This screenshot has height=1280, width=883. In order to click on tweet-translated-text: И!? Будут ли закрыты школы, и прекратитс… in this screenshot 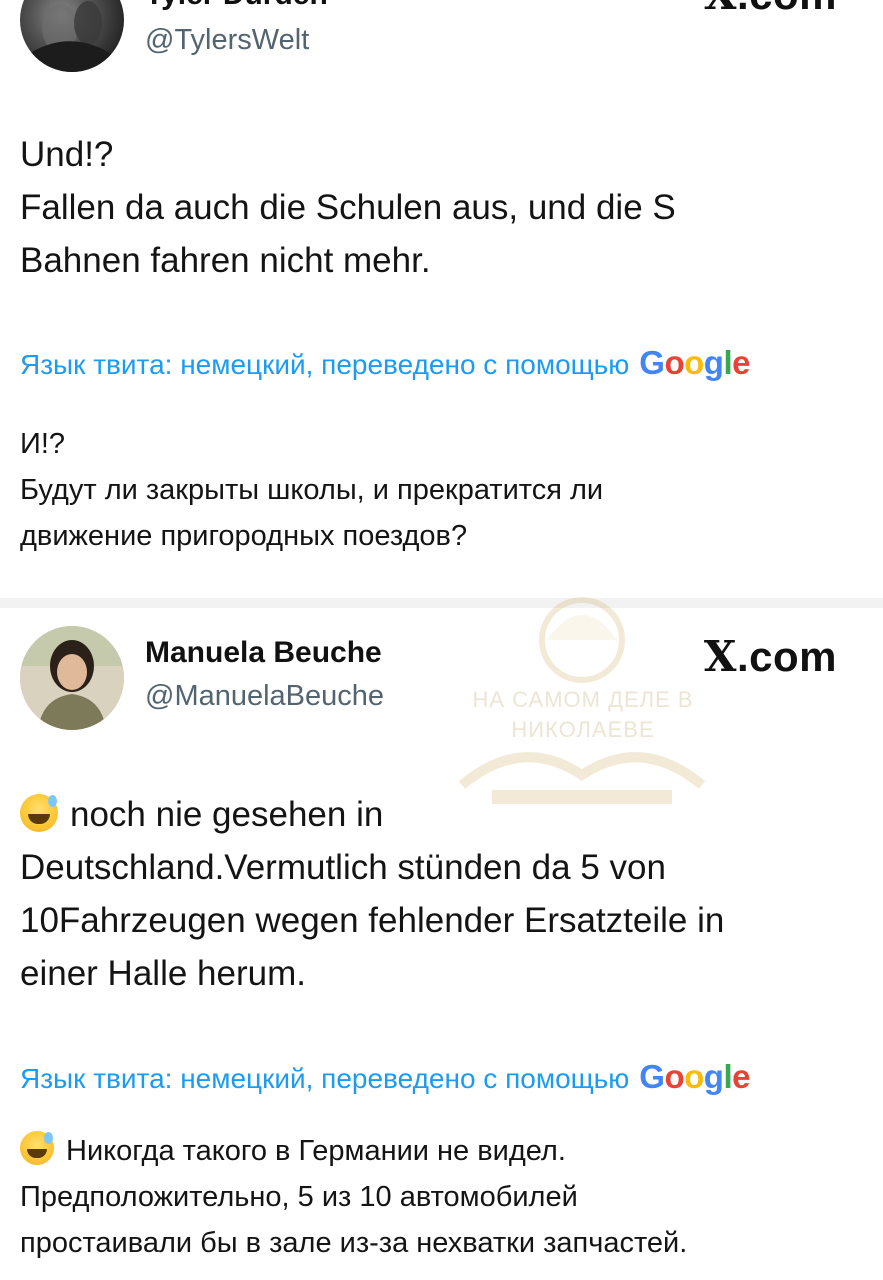, I will do `click(440, 490)`.